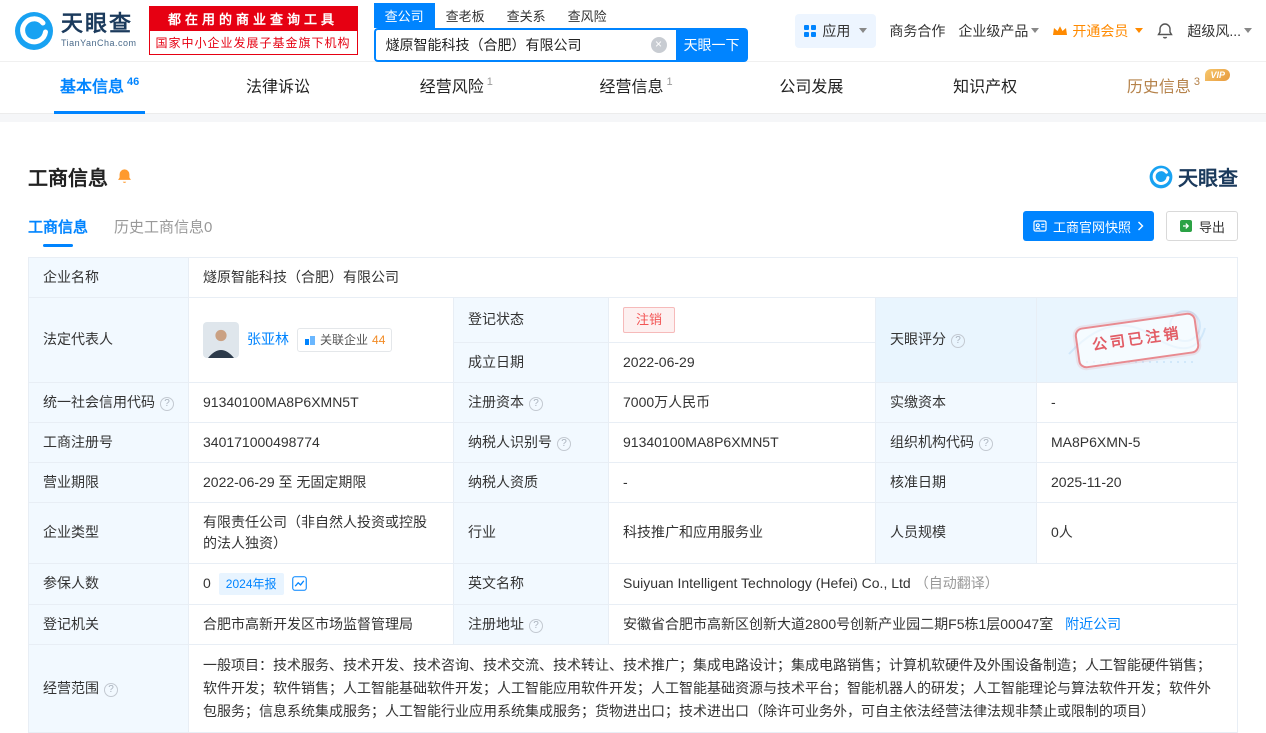 The height and width of the screenshot is (733, 1266). I want to click on company-type-value: 有限责任公司（非自然人投资或控股的法人独资）, so click(321, 532).